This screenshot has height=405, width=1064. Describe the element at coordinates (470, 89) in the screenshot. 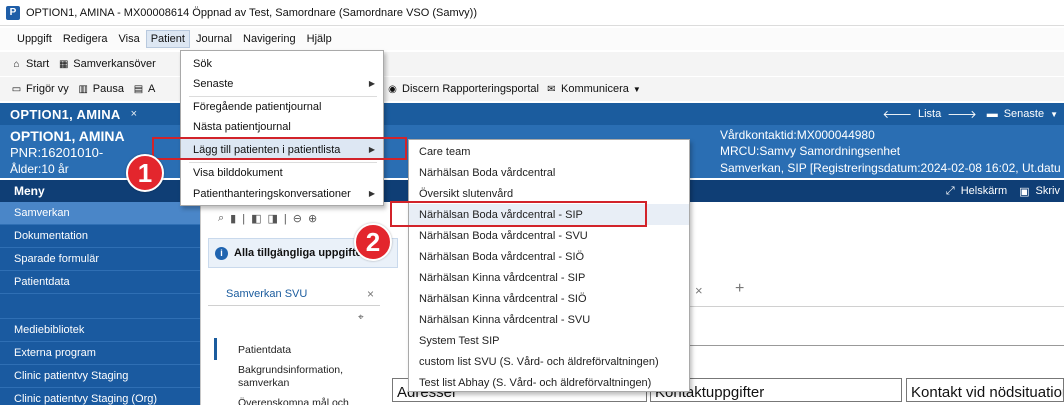

I see `discern-label: Discern Rapporteringsportal` at that location.